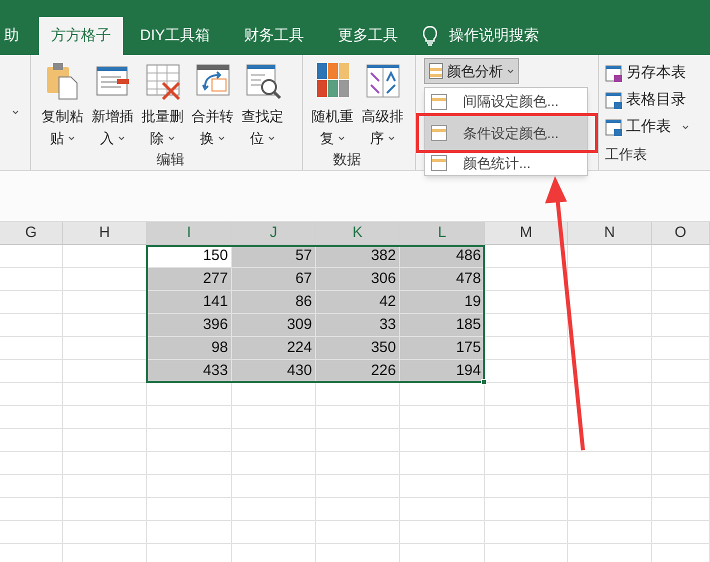 The image size is (710, 562). I want to click on ribbon-button: 批量删 除, so click(162, 105).